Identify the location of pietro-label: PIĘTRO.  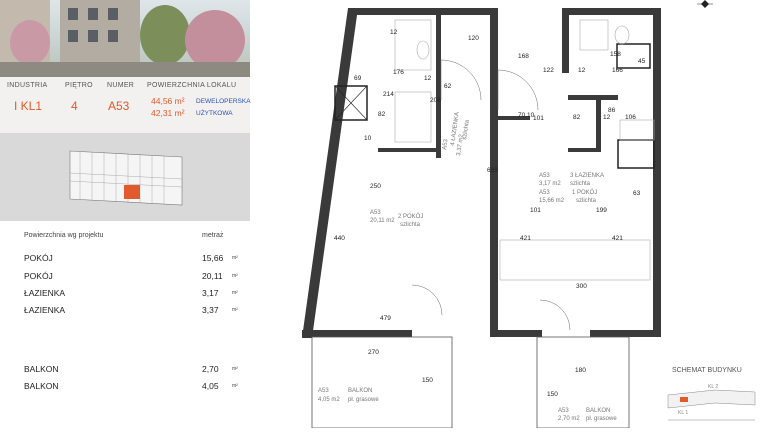
(79, 85).